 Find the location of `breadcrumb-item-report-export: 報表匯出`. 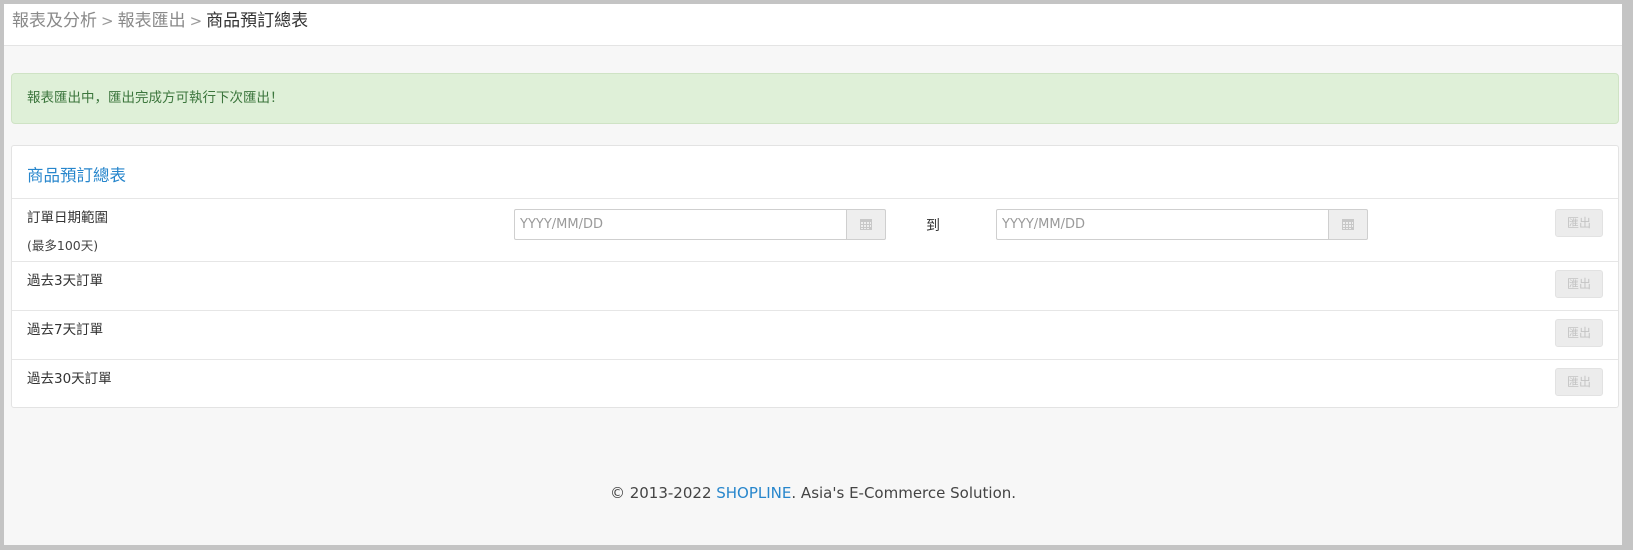

breadcrumb-item-report-export: 報表匯出 is located at coordinates (152, 21).